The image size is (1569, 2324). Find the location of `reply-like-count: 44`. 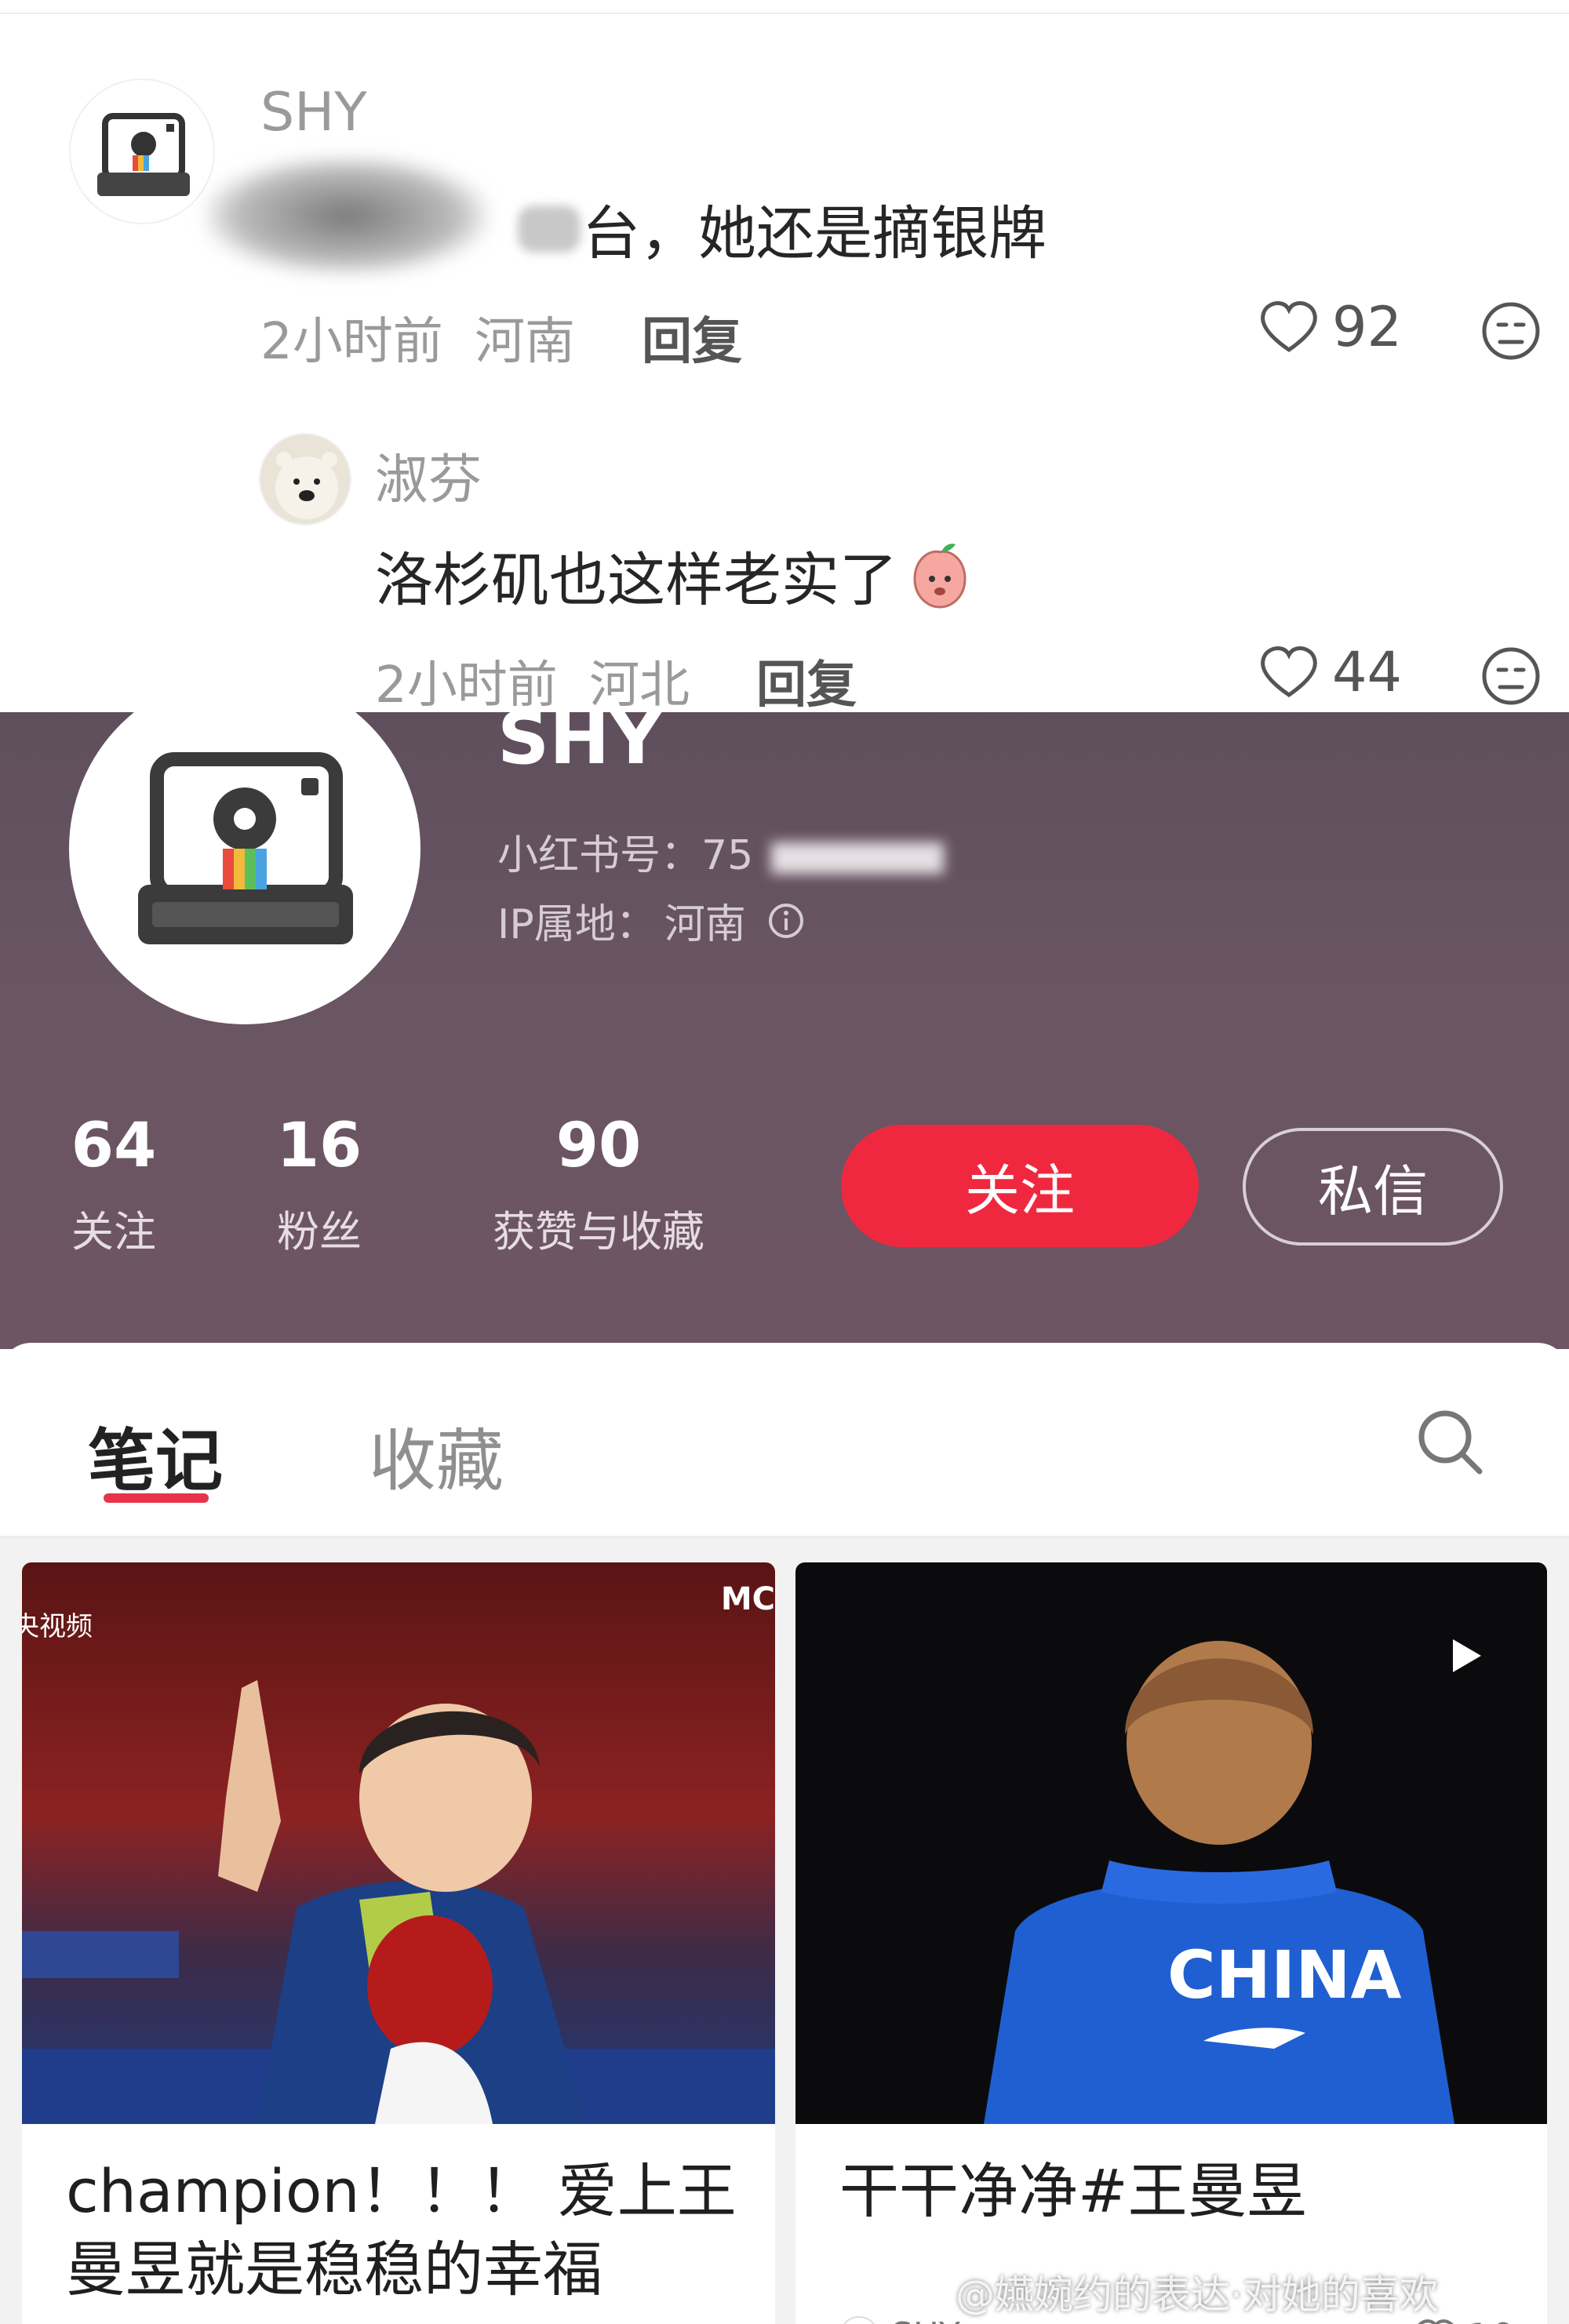

reply-like-count: 44 is located at coordinates (1367, 672).